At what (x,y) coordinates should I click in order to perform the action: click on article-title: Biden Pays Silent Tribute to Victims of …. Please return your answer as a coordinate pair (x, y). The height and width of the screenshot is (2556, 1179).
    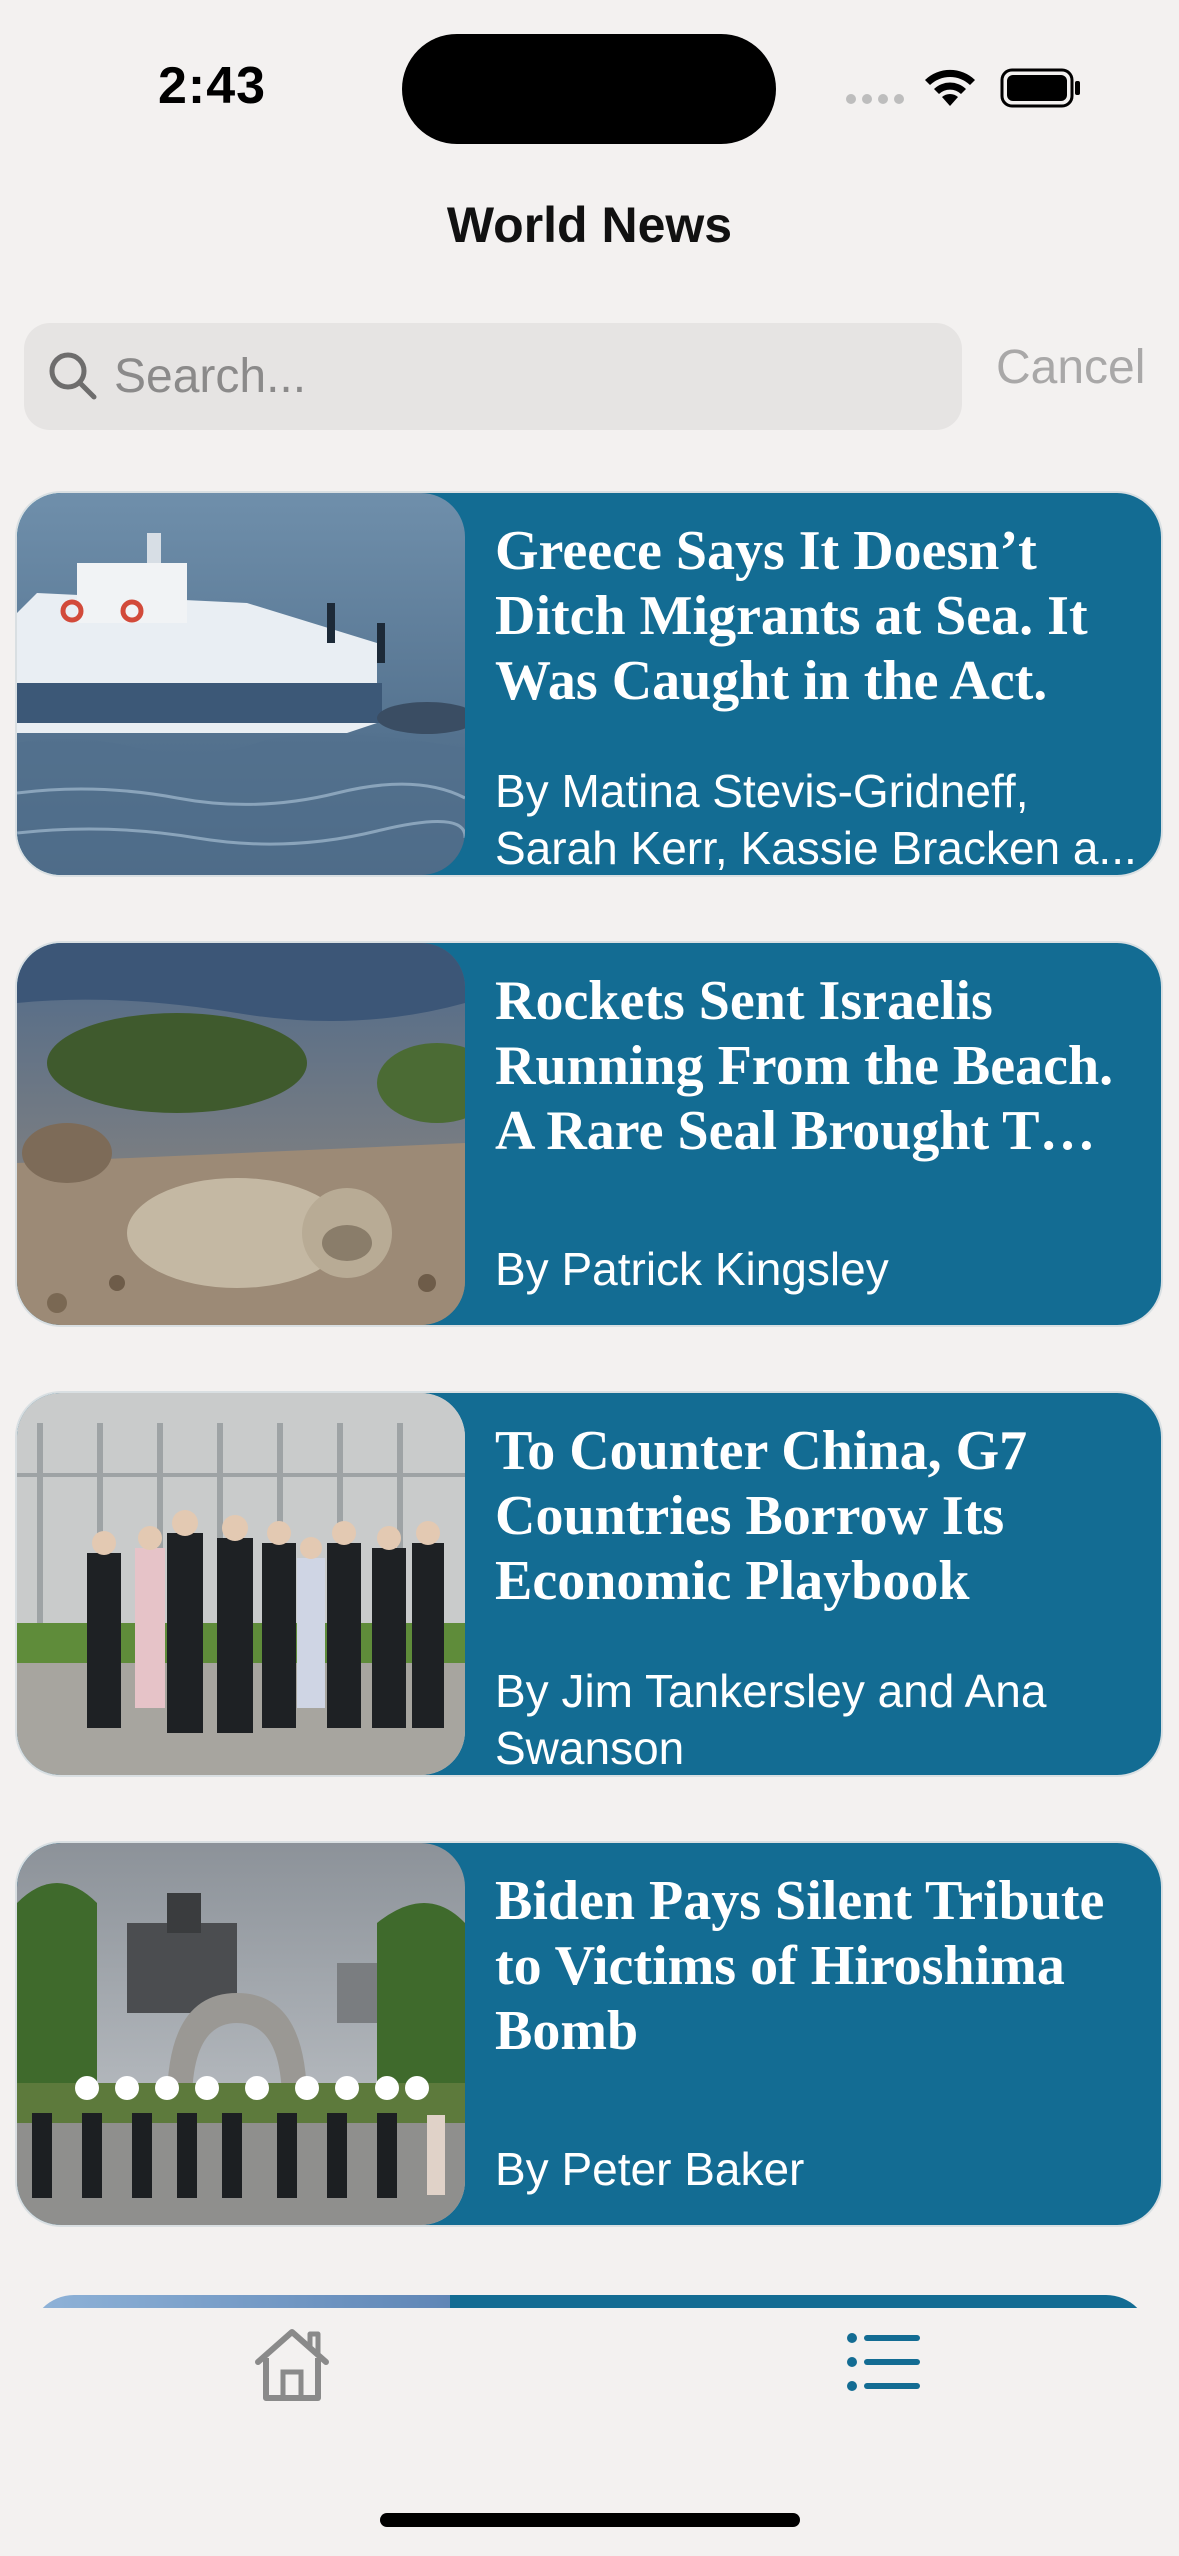
    Looking at the image, I should click on (800, 1966).